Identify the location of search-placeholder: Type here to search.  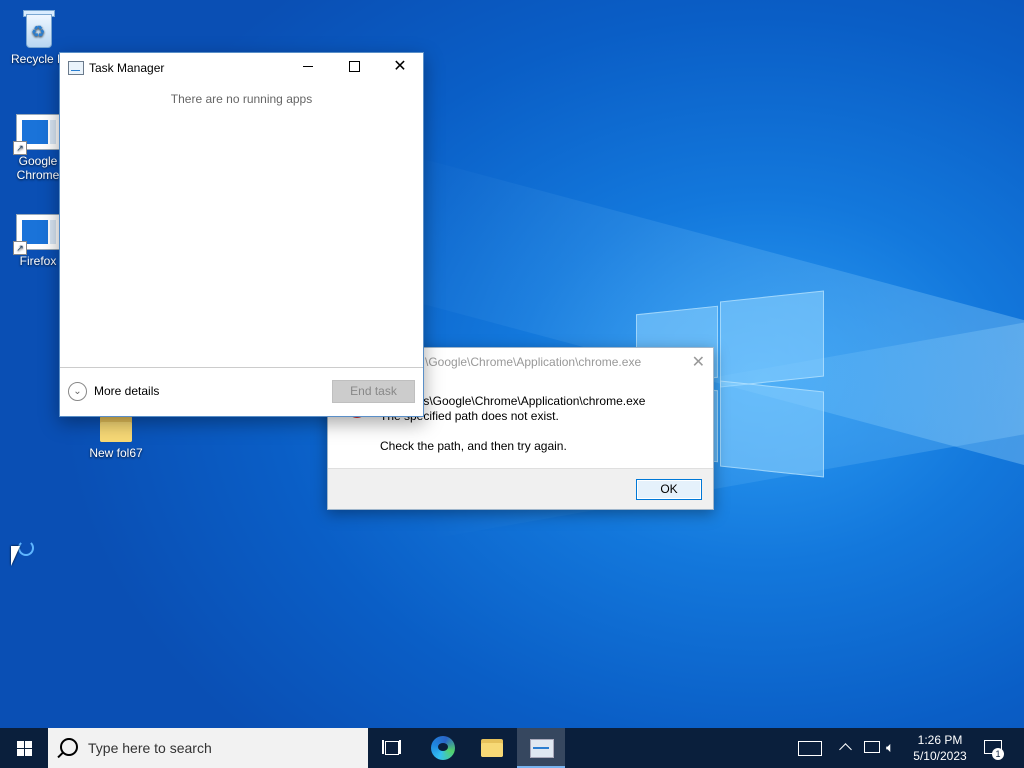
(150, 748).